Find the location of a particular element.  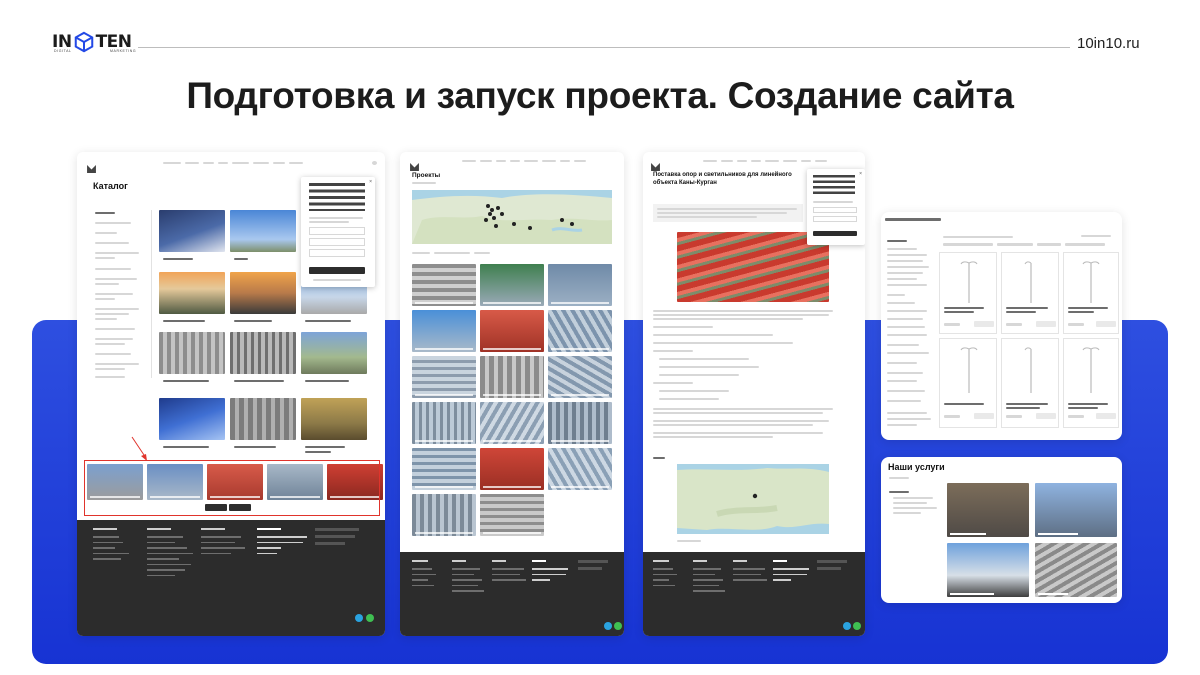

catalog-footer is located at coordinates (231, 578).